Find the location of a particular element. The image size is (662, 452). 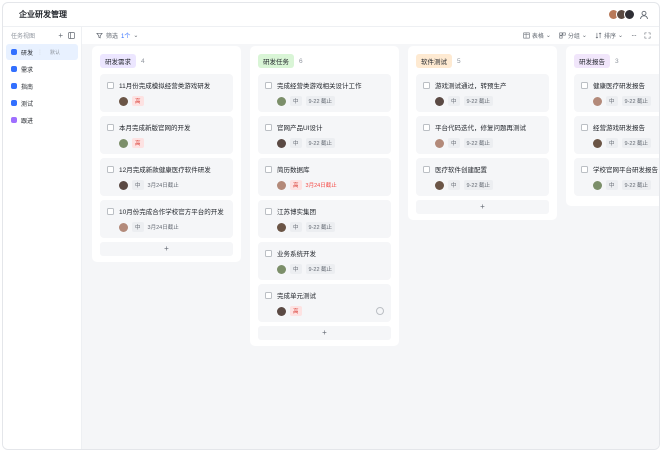

fullscreen-icon is located at coordinates (647, 35).